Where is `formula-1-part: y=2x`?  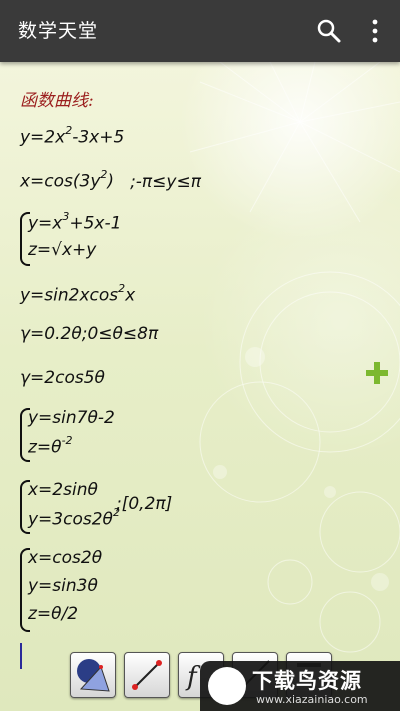 formula-1-part: y=2x is located at coordinates (43, 137).